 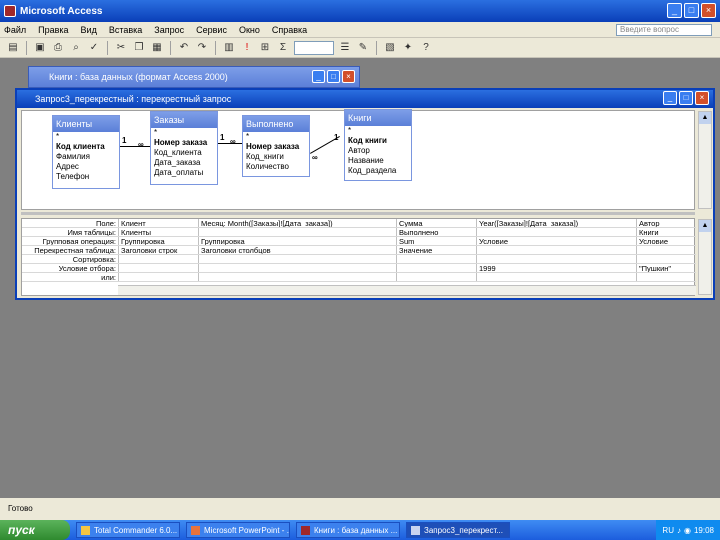 I want to click on grid-cell: Sum, so click(x=436, y=241).